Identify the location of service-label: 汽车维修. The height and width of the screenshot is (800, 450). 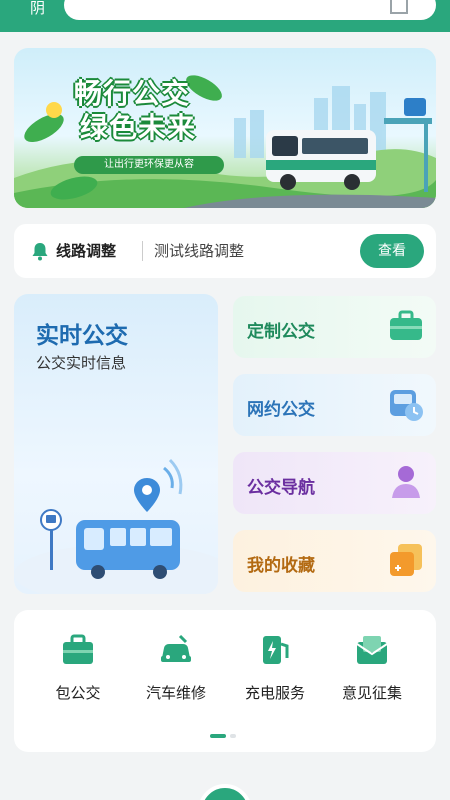
(175, 693).